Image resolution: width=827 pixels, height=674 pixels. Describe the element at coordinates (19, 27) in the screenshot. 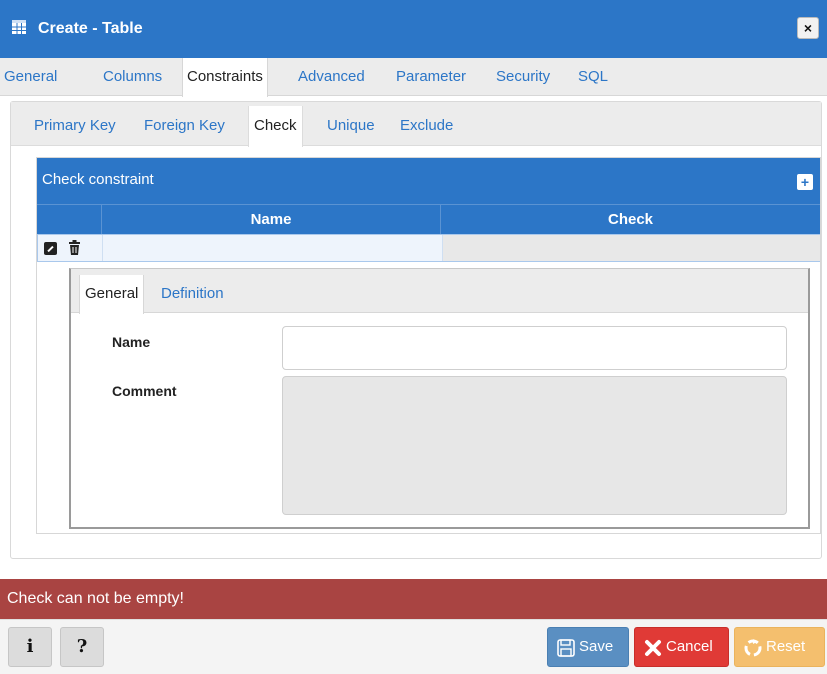

I see `table-icon` at that location.